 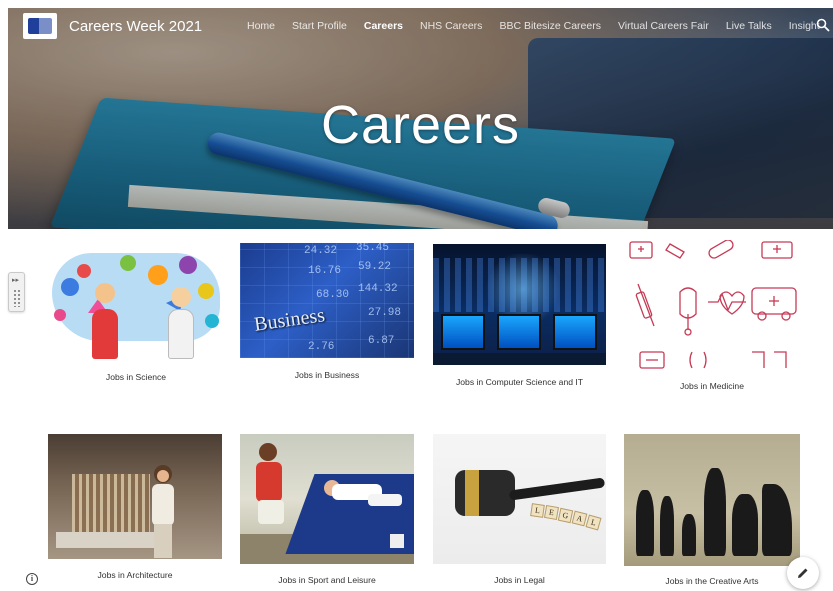 I want to click on tile-computer-science: Jobs in Computer Science and IT, so click(x=519, y=316).